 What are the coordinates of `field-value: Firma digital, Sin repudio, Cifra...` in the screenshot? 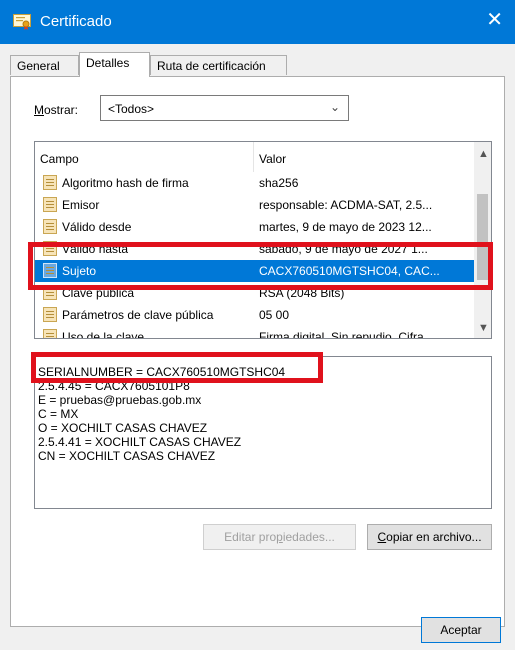 It's located at (346, 334).